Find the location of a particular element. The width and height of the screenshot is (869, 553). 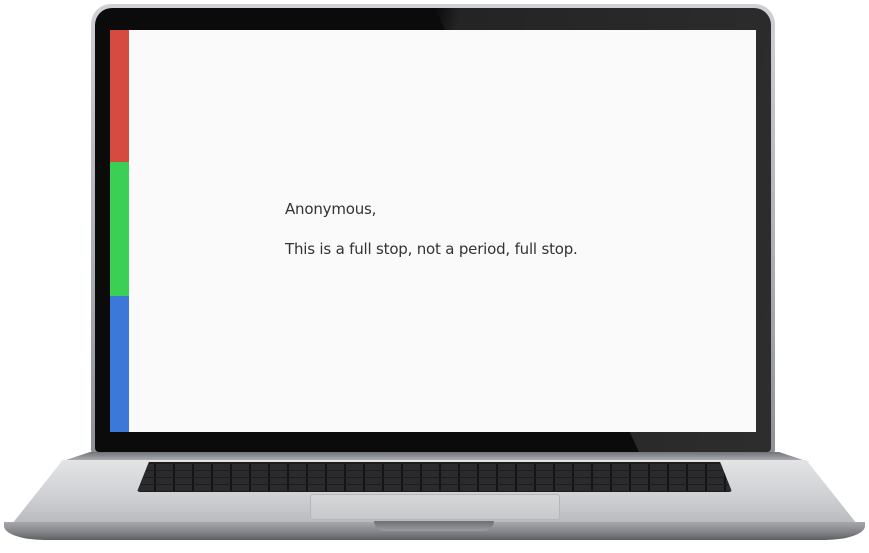

keyboard is located at coordinates (434, 477).